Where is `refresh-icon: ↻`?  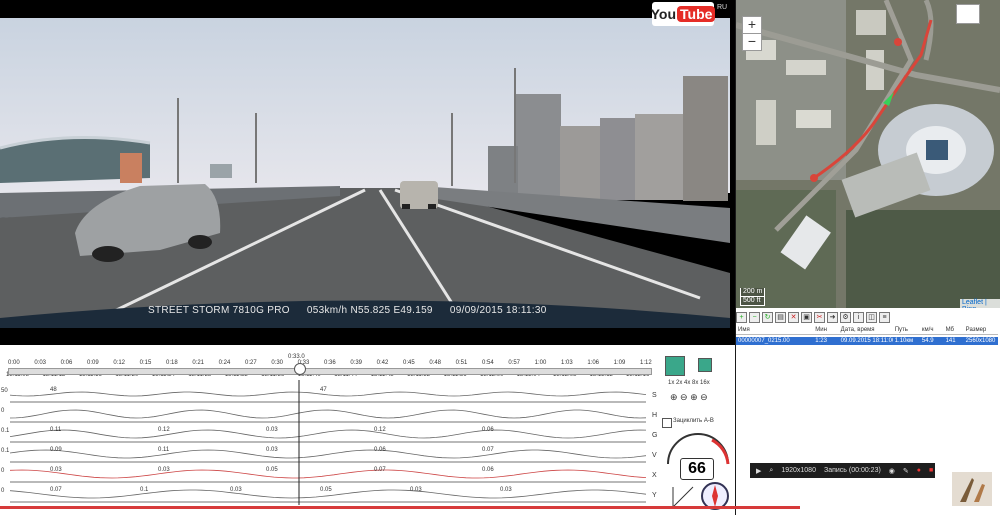
refresh-icon: ↻ is located at coordinates (767, 317).